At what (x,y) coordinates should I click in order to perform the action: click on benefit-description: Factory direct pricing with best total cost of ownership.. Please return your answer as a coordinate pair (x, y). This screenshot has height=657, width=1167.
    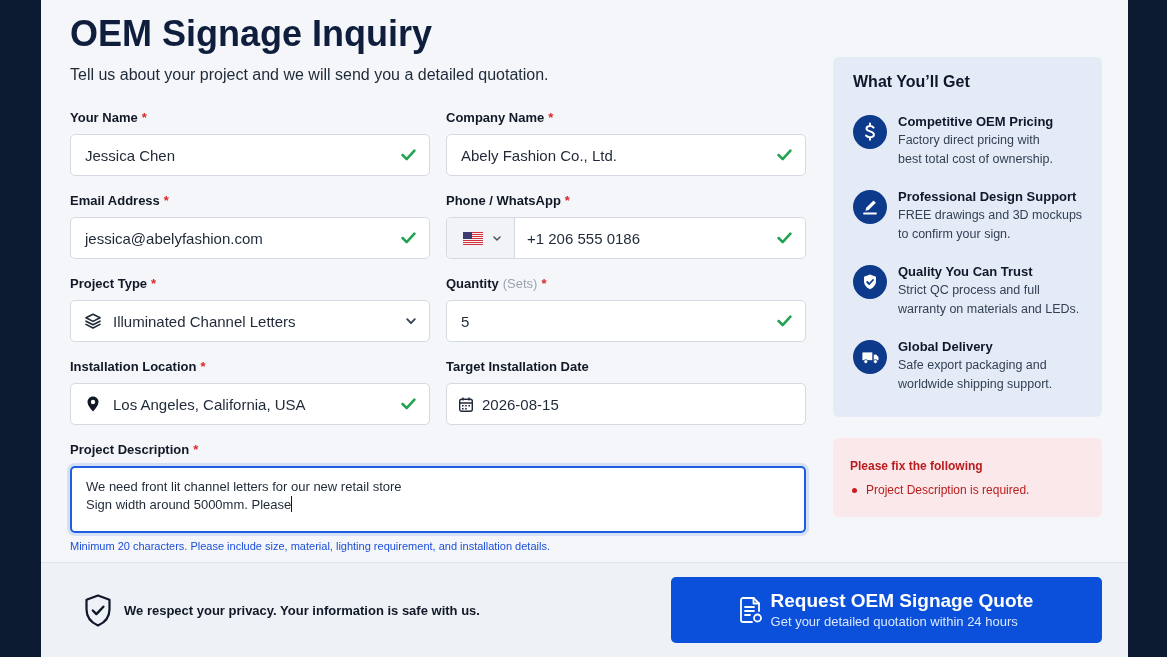
    Looking at the image, I should click on (975, 150).